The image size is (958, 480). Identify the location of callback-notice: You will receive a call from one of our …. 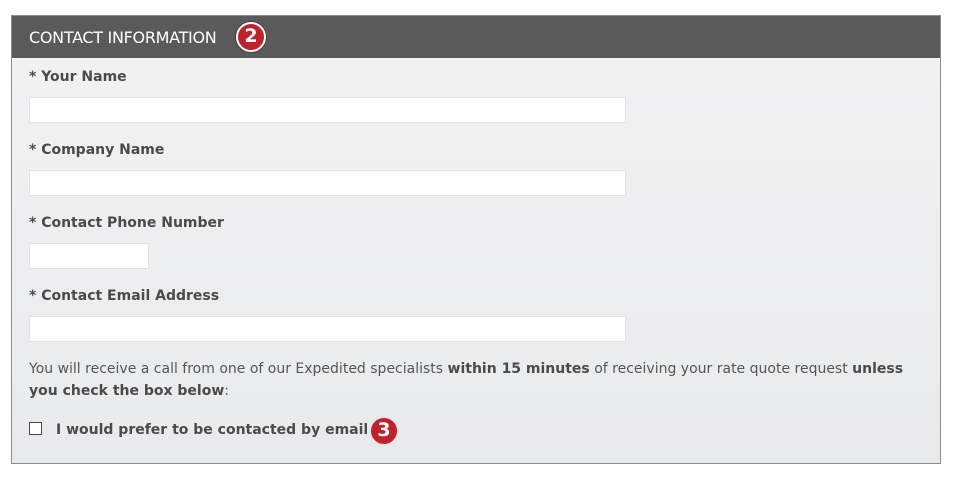
(477, 380).